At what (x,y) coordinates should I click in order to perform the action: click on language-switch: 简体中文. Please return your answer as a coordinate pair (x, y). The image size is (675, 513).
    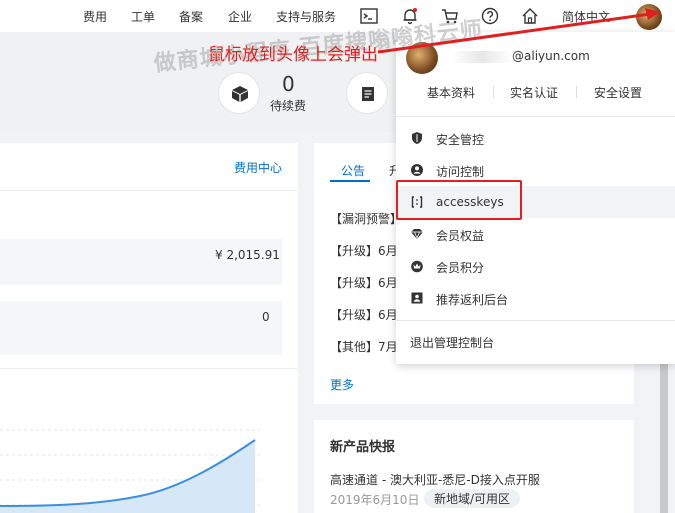
    Looking at the image, I should click on (586, 16).